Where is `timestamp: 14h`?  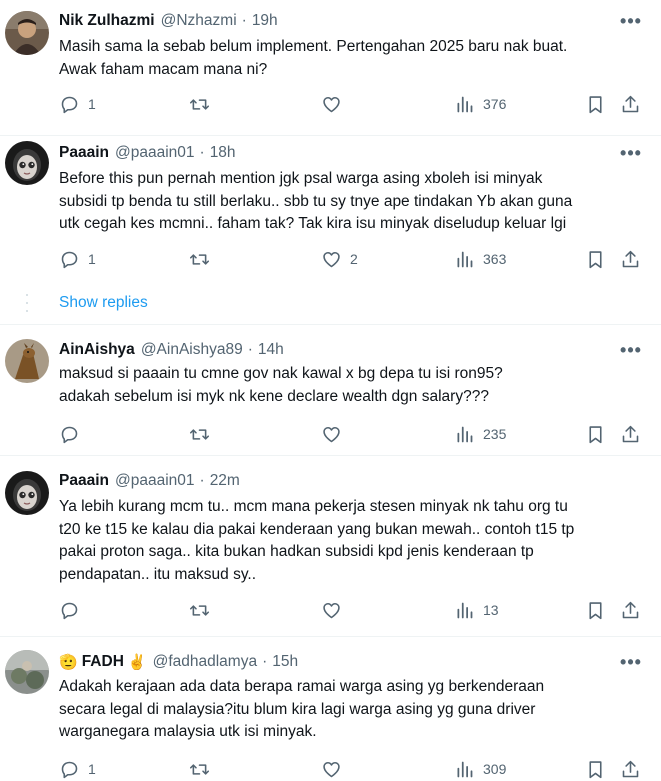
timestamp: 14h is located at coordinates (271, 350).